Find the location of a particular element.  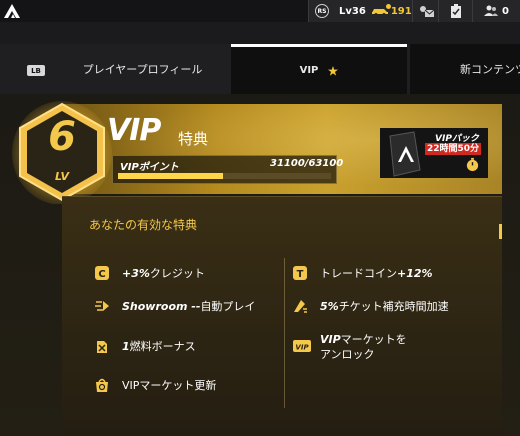

vip-points-progress-fill is located at coordinates (170, 176).